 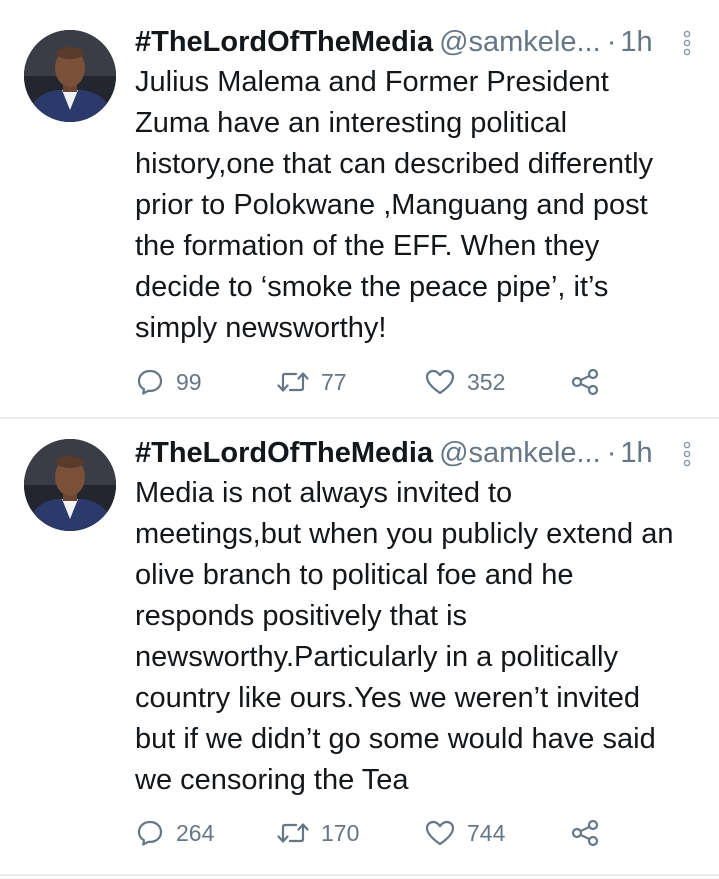 What do you see at coordinates (359, 875) in the screenshot?
I see `tweet-divider` at bounding box center [359, 875].